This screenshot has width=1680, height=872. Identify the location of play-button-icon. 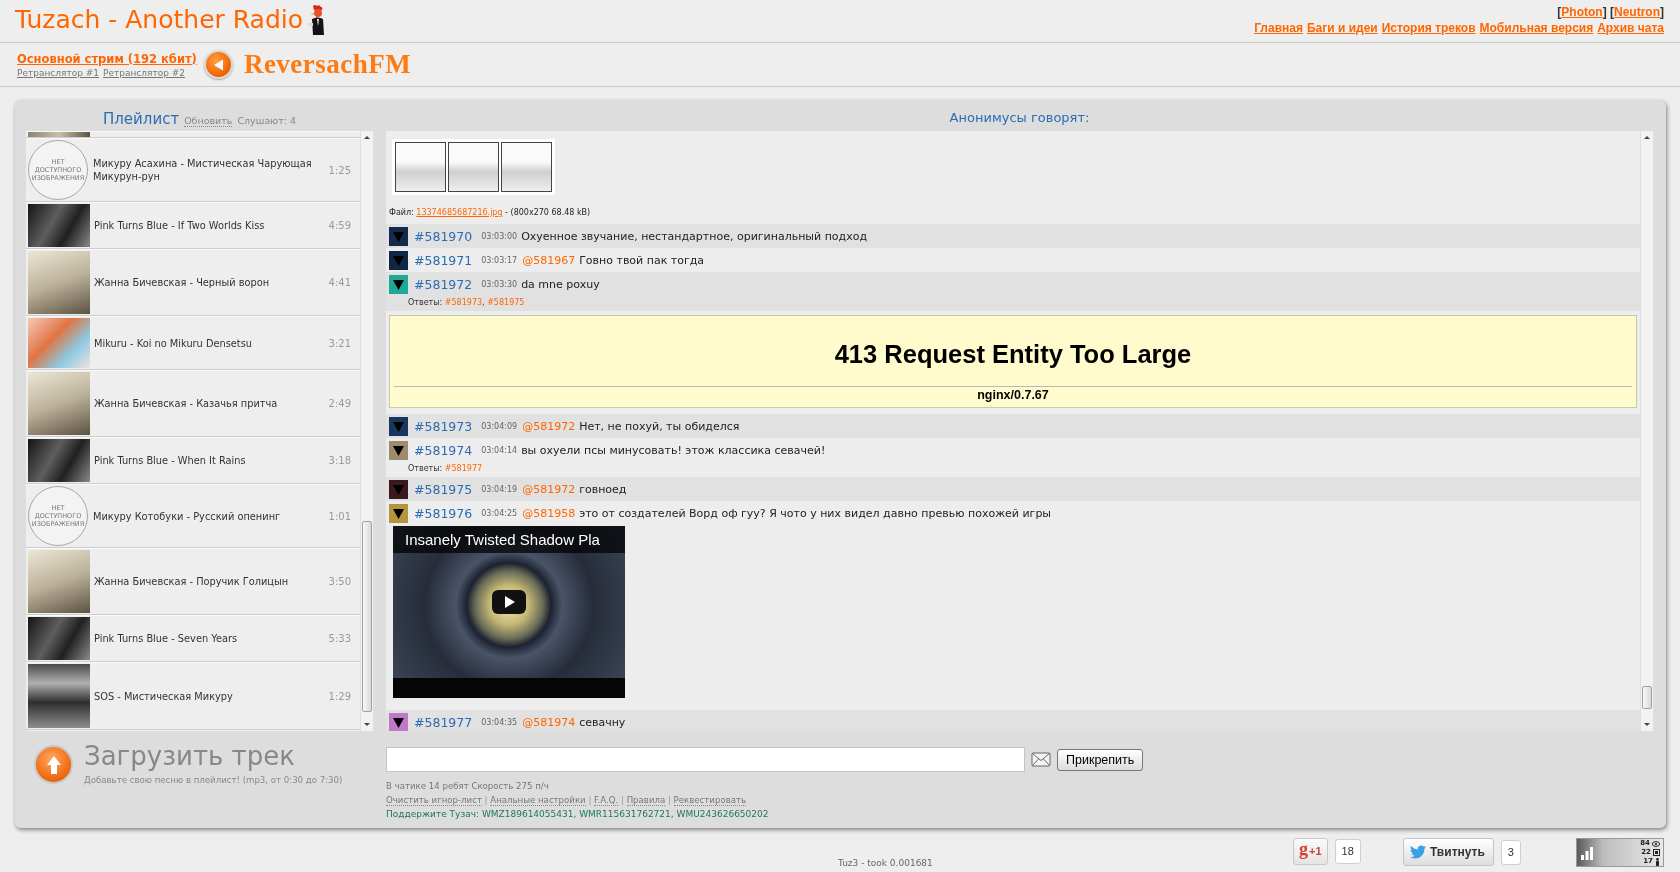
(509, 602).